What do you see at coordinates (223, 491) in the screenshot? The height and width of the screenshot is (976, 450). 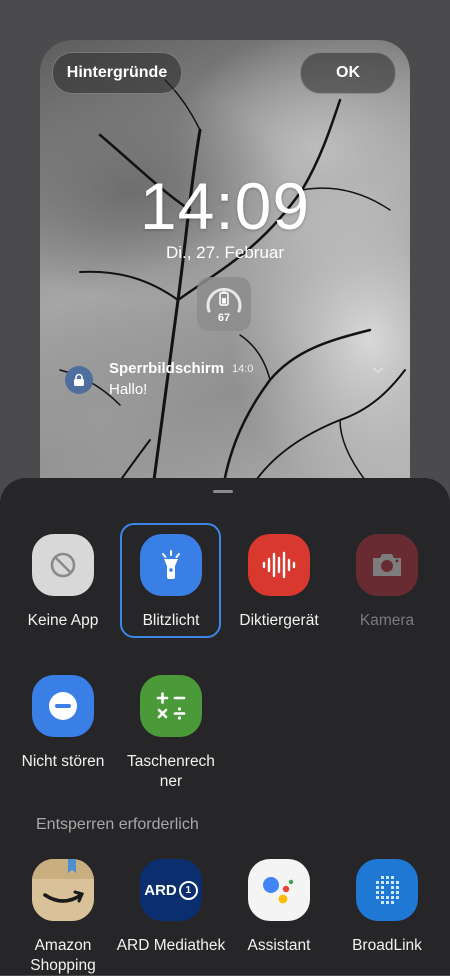 I see `sheet-drag-handle` at bounding box center [223, 491].